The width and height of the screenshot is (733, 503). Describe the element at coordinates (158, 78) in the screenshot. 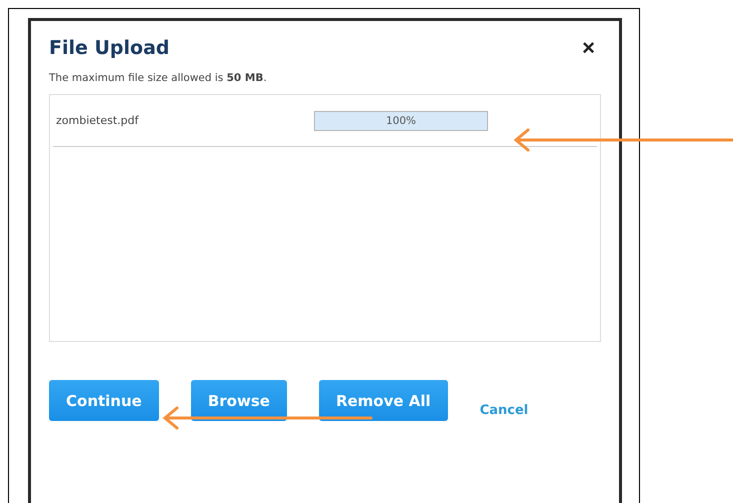

I see `size-note: The maximum file size allowed is 50 MB.` at that location.